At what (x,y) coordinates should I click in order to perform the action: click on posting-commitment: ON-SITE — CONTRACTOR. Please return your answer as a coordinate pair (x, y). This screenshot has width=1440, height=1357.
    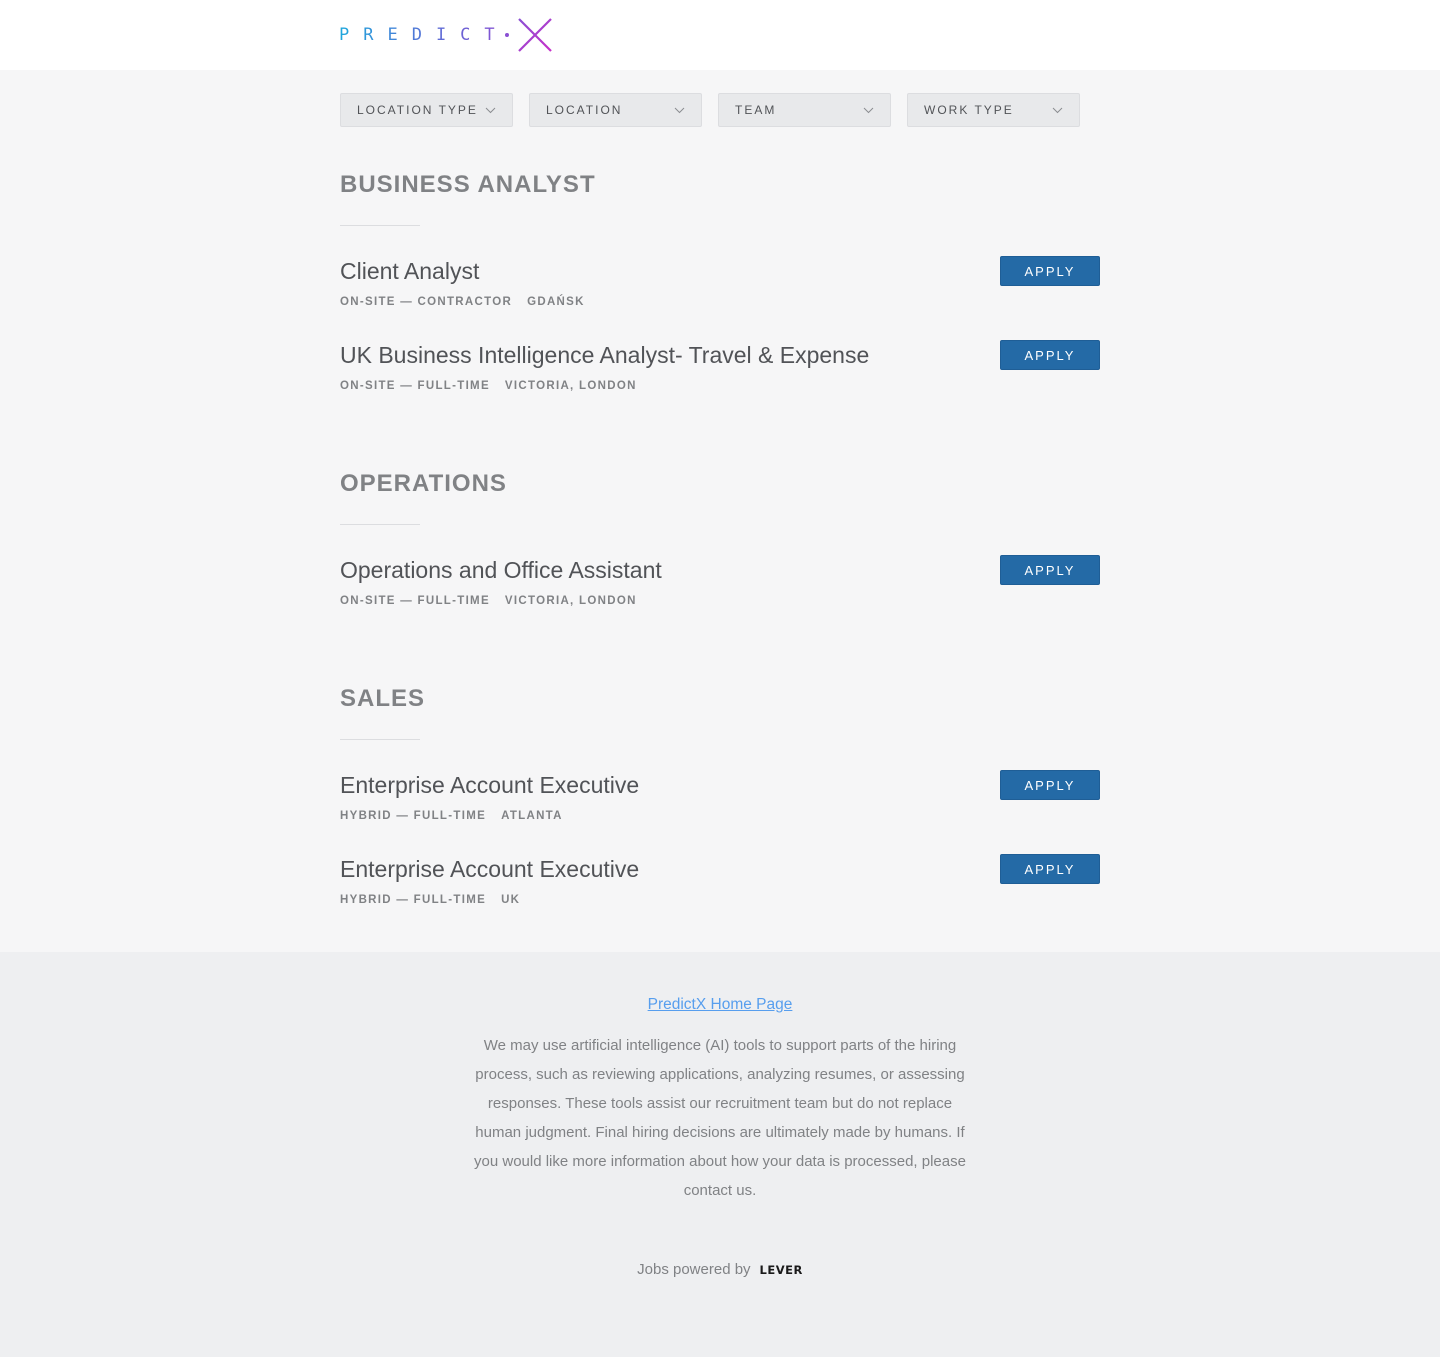
    Looking at the image, I should click on (426, 302).